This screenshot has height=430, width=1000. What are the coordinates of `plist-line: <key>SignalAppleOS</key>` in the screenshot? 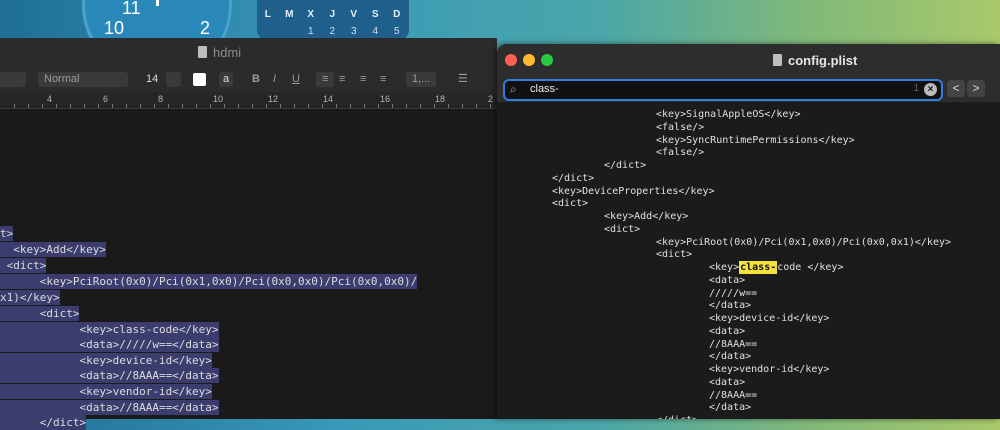 It's located at (728, 114).